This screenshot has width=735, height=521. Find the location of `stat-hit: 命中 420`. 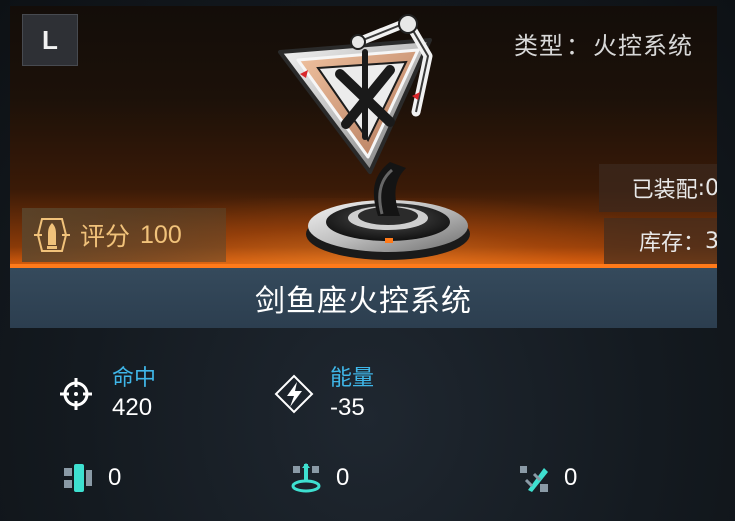

stat-hit: 命中 420 is located at coordinates (106, 394).